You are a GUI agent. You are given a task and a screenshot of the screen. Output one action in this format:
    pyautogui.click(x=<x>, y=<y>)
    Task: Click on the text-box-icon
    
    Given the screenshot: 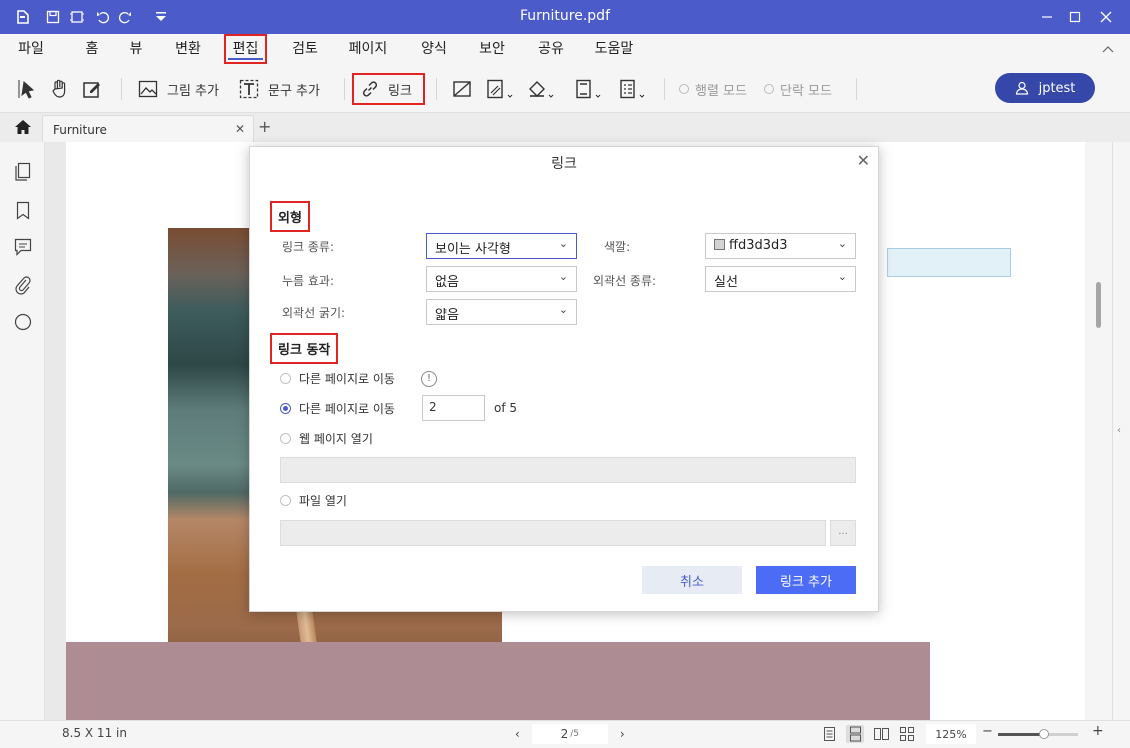 What is the action you would take?
    pyautogui.click(x=249, y=89)
    